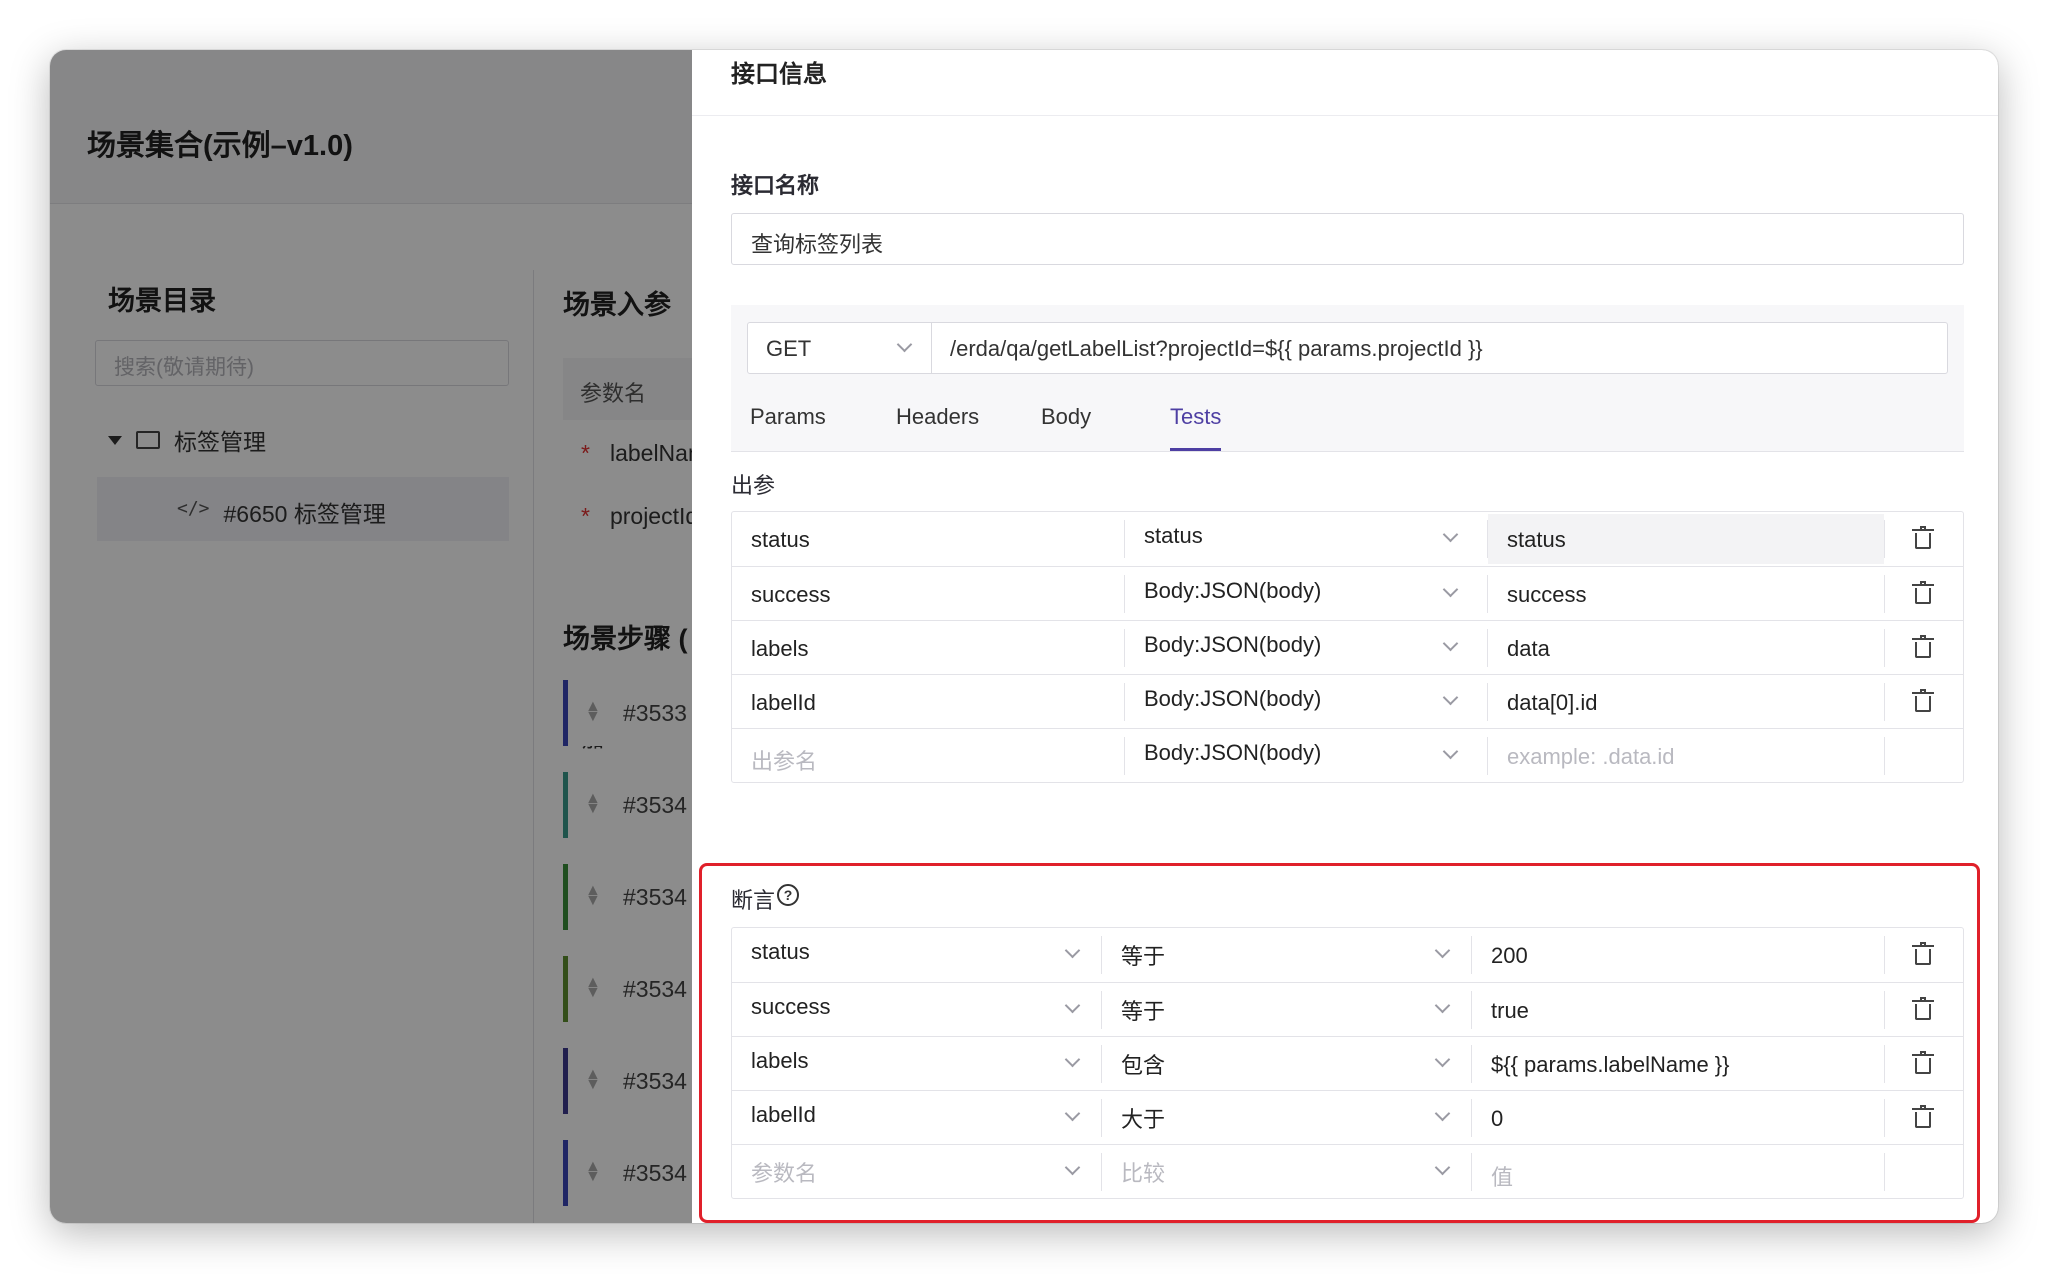  I want to click on request-tabs: Params Headers Body Tests, so click(1347, 419).